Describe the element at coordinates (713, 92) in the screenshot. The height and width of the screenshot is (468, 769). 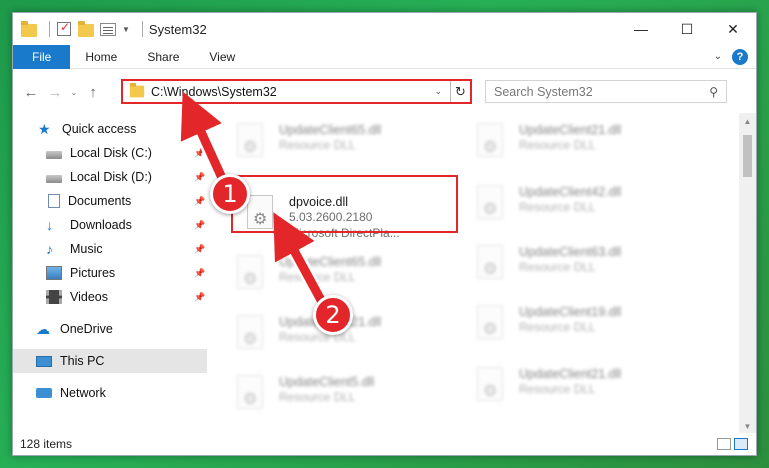
I see `search-icon: ⚲` at that location.